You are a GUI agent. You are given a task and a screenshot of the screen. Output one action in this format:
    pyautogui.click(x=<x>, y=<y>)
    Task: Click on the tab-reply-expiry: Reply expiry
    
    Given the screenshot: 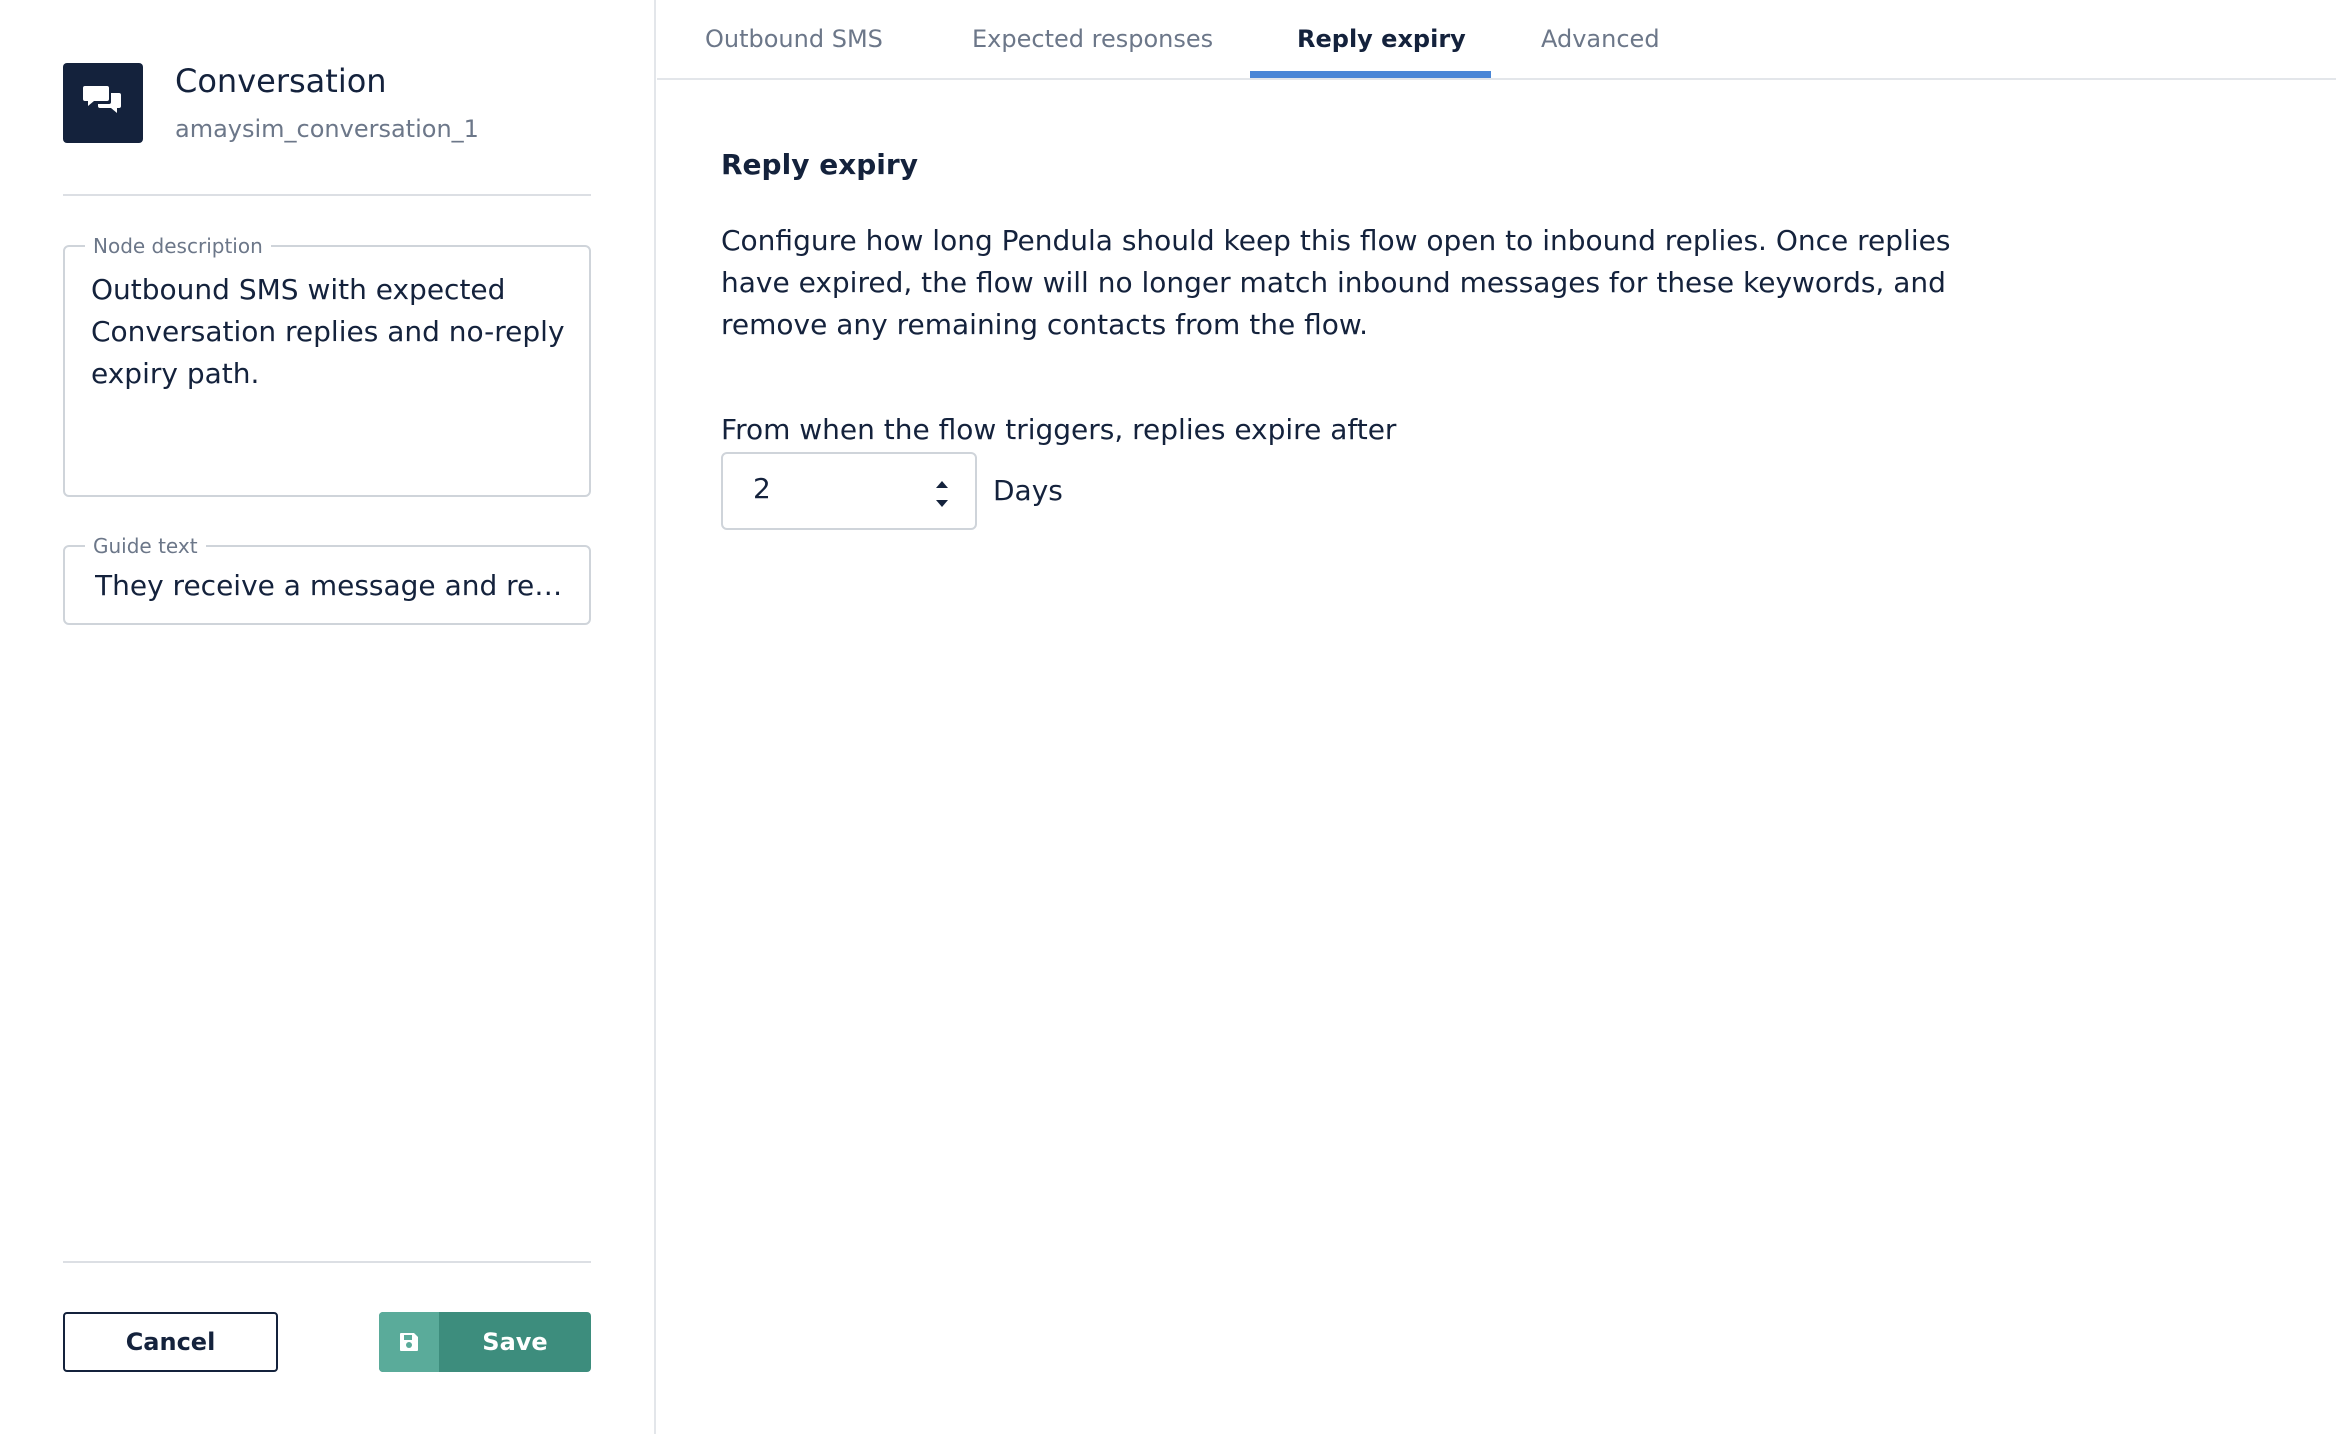 What is the action you would take?
    pyautogui.click(x=1381, y=39)
    